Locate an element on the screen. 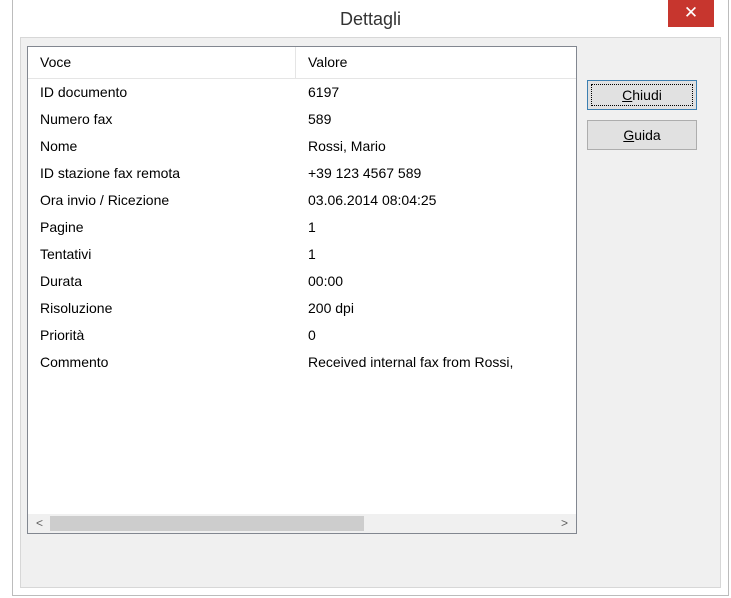 This screenshot has width=731, height=598. cell-voce: ID documento is located at coordinates (84, 92).